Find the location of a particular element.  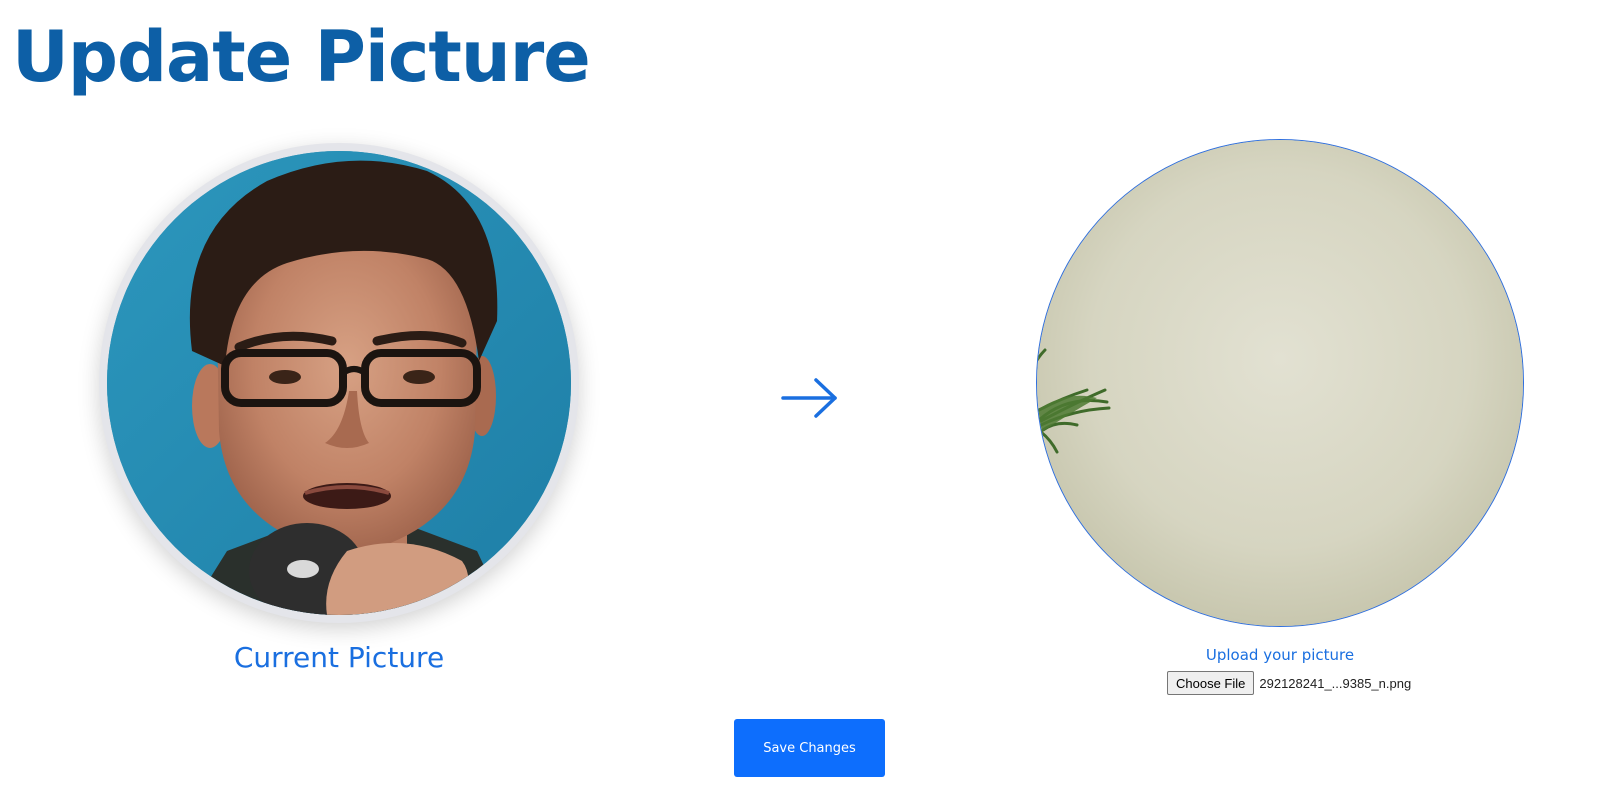

upload-picture-label: Upload your picture is located at coordinates (1280, 655).